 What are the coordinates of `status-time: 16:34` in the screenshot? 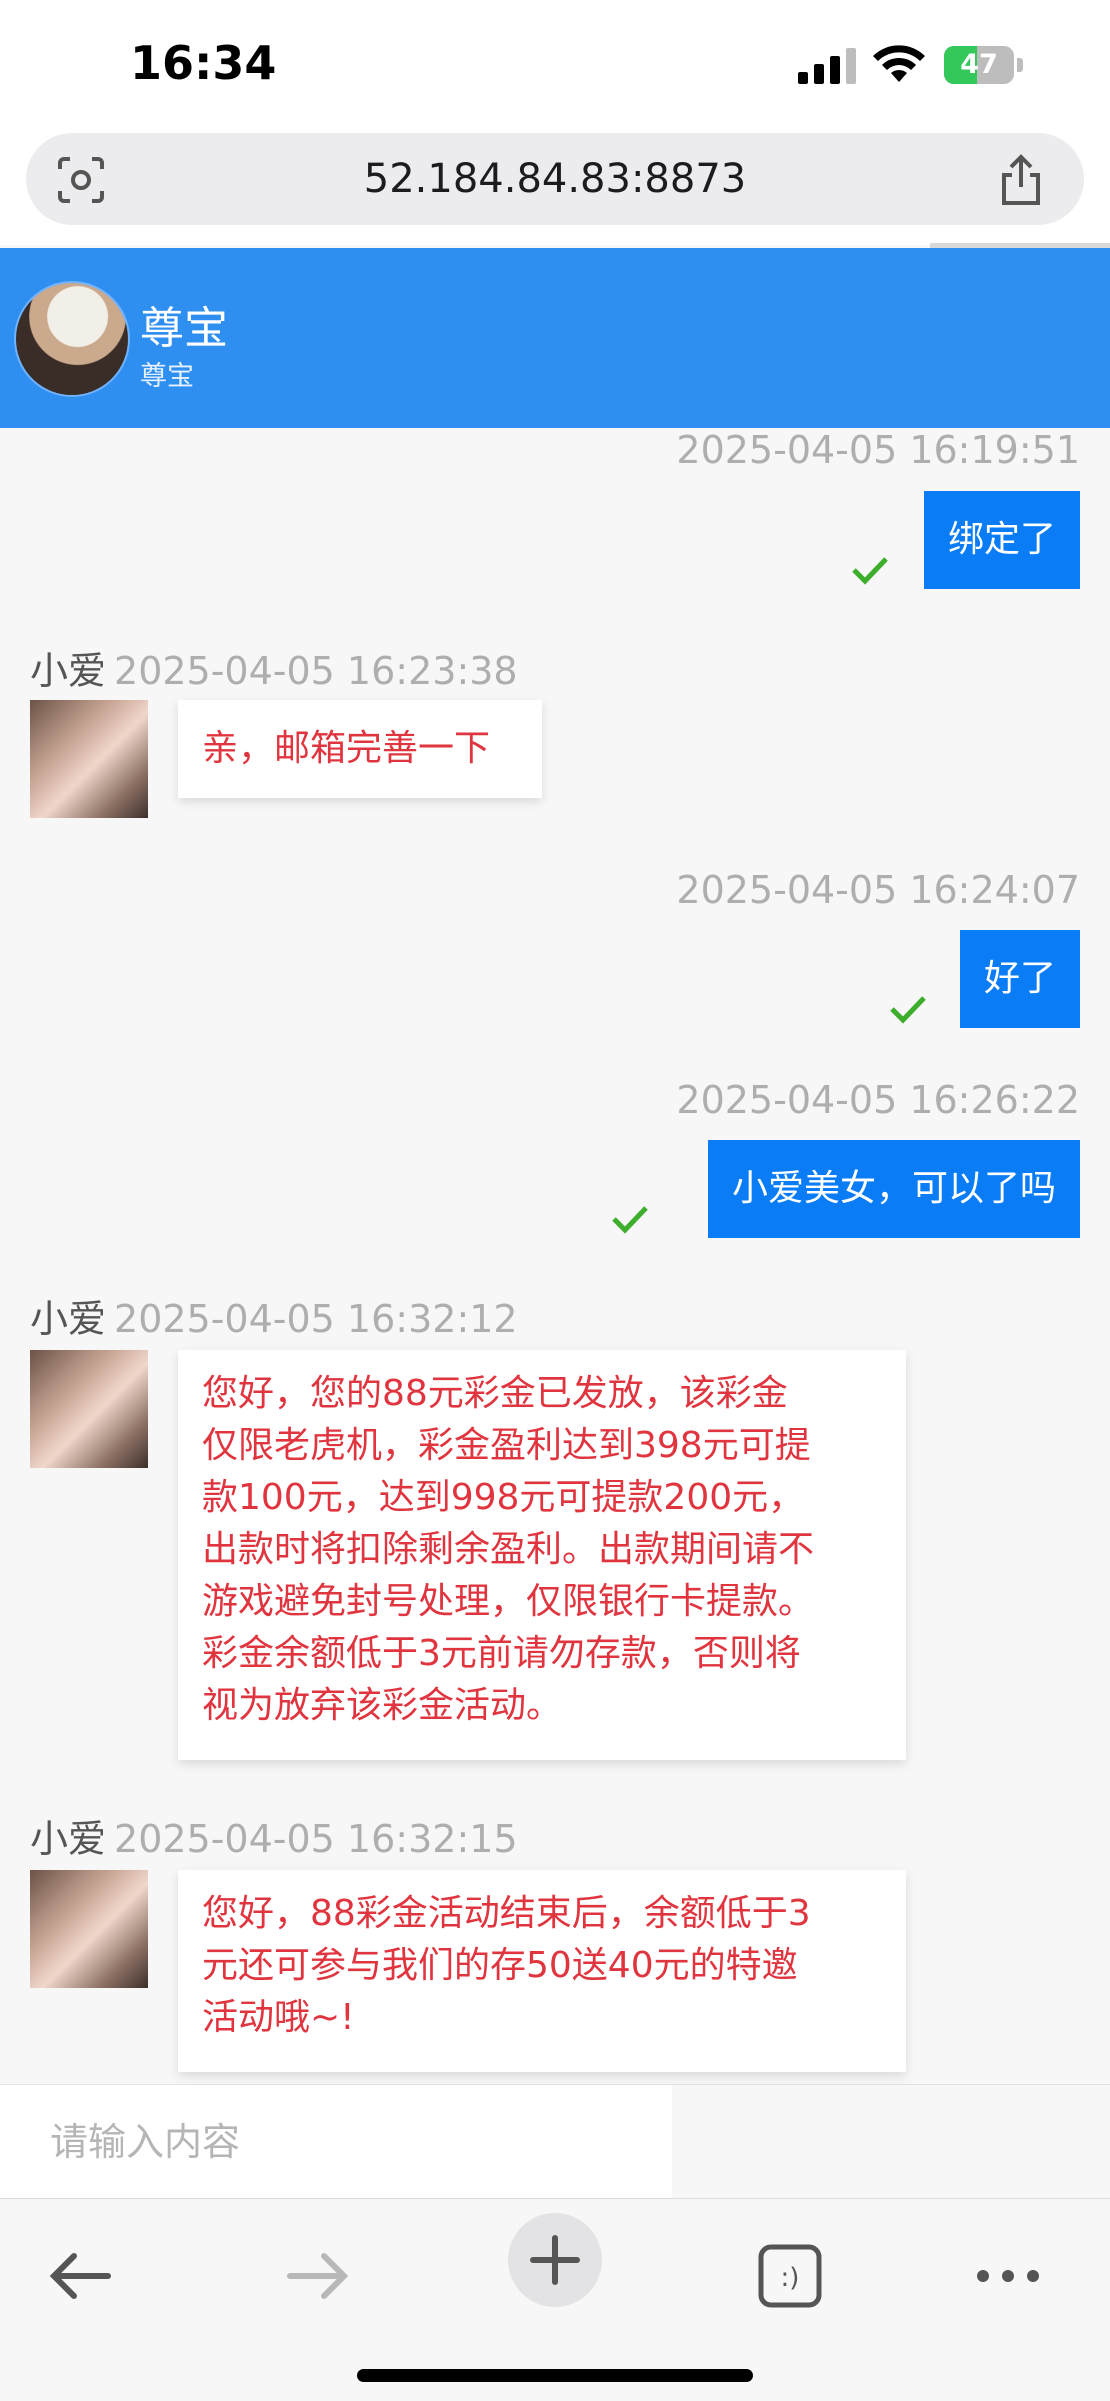 It's located at (203, 63).